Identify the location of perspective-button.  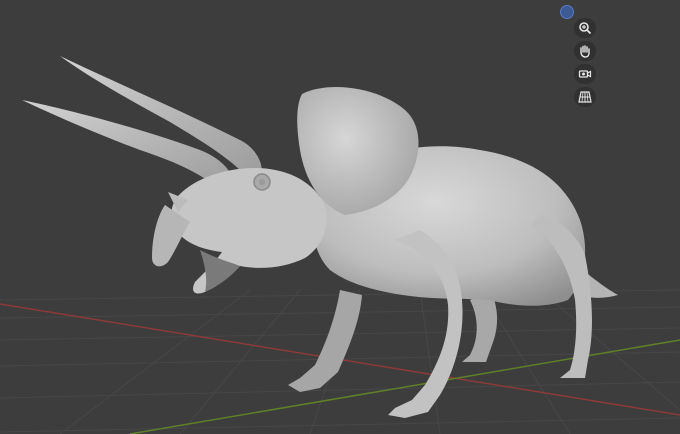
(585, 97).